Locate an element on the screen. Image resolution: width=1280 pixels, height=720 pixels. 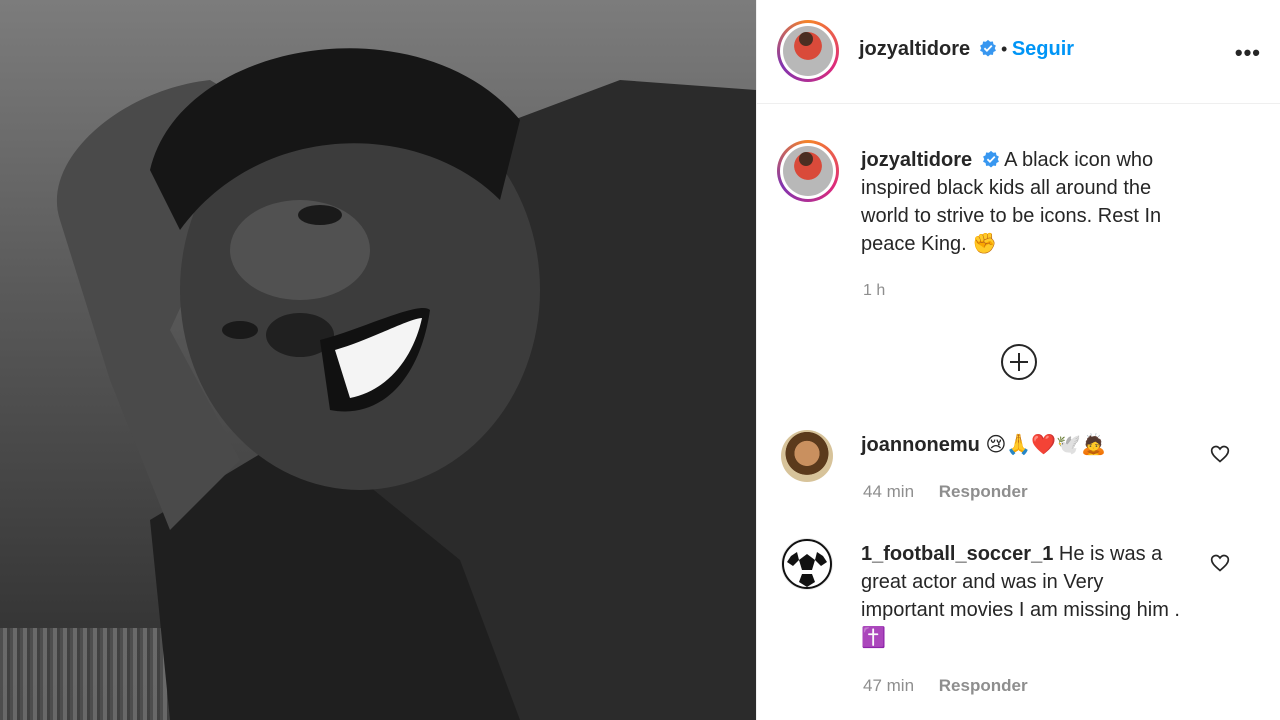
caption-username: jozyaltidore is located at coordinates (916, 160).